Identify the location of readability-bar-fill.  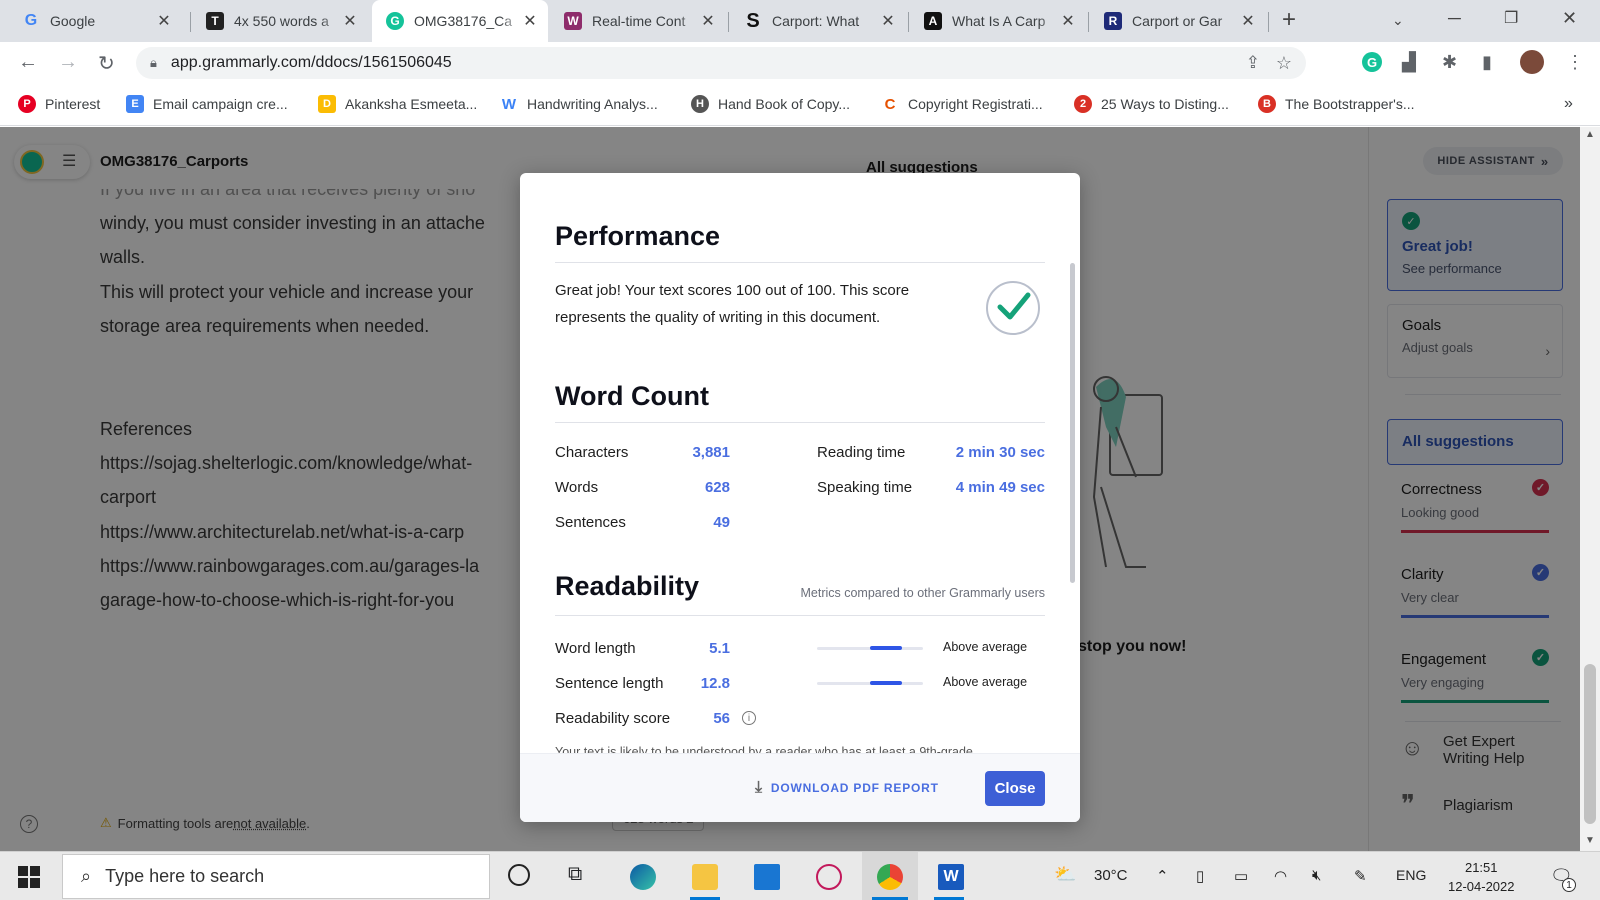
(886, 683).